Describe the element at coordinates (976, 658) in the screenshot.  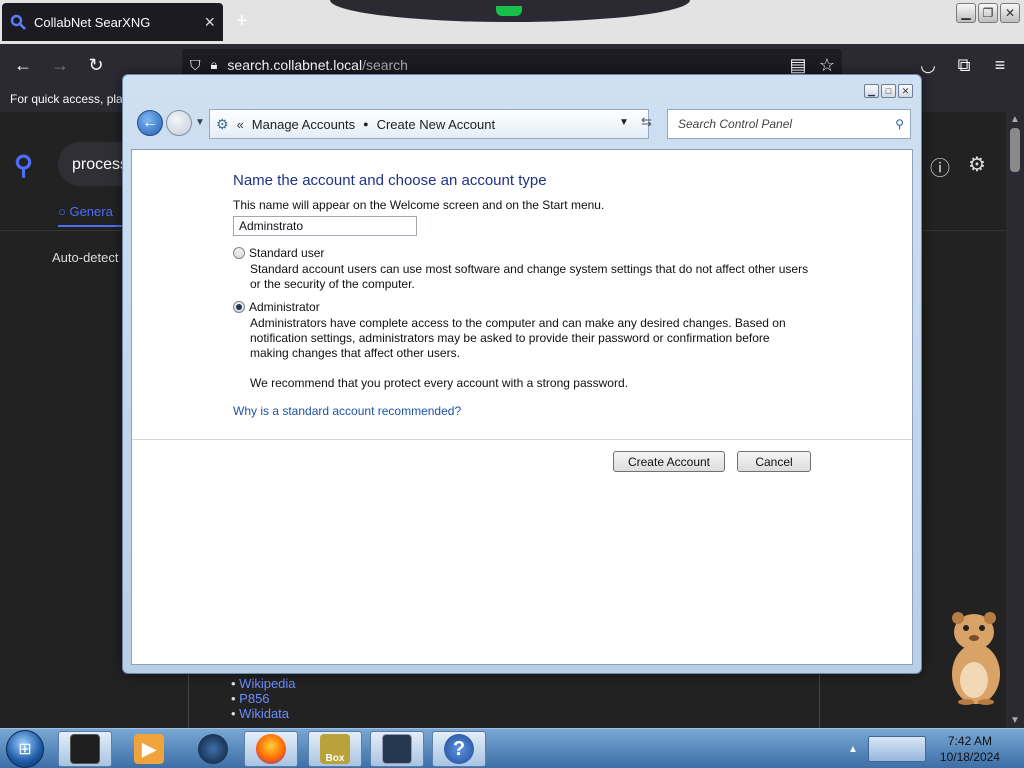
I see `hamster-mascot-icon` at that location.